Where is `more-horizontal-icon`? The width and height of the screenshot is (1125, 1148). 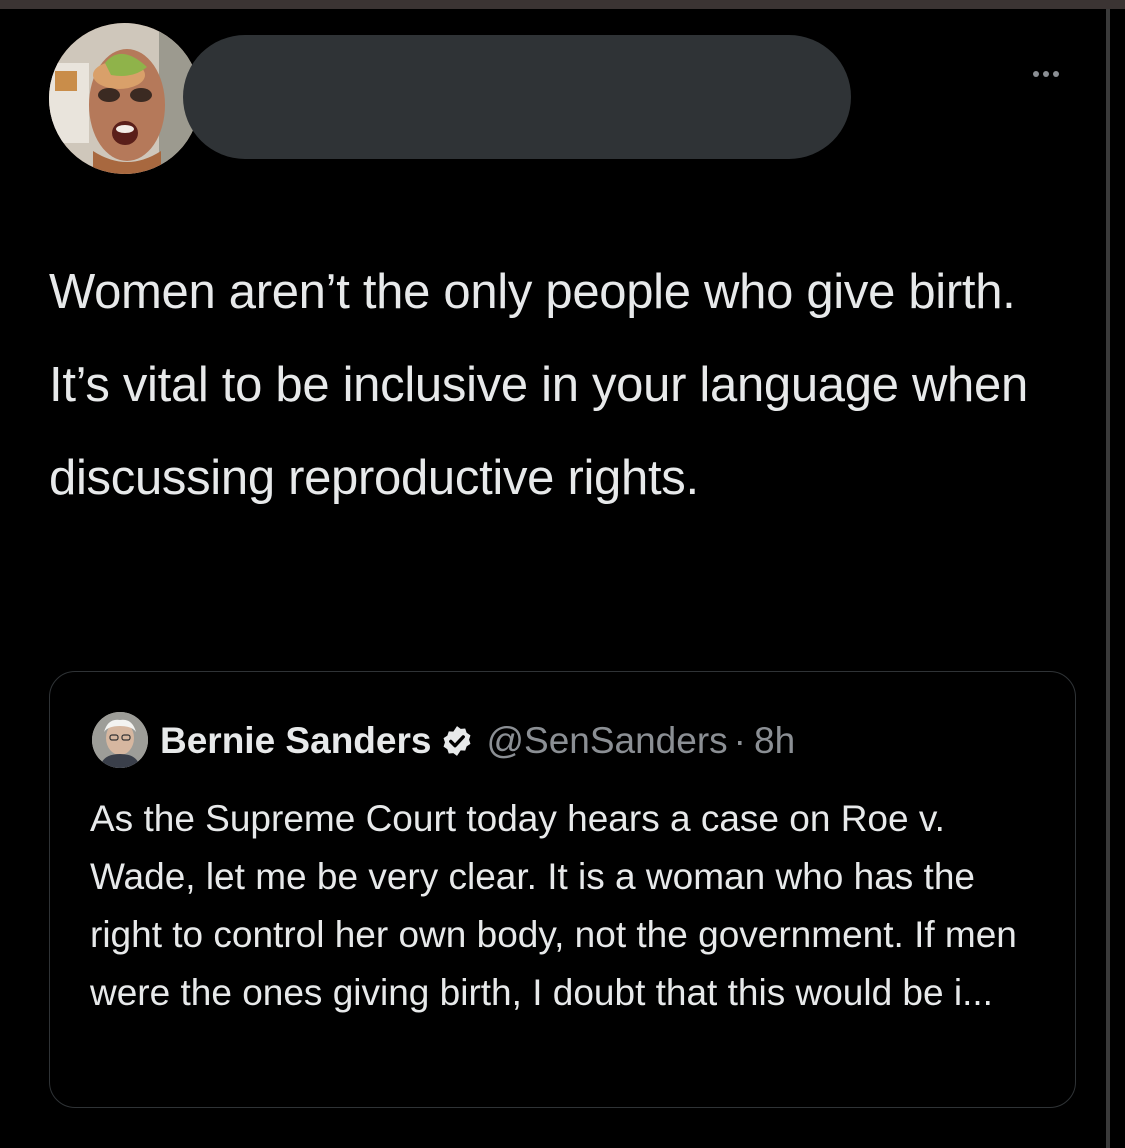
more-horizontal-icon is located at coordinates (1046, 68).